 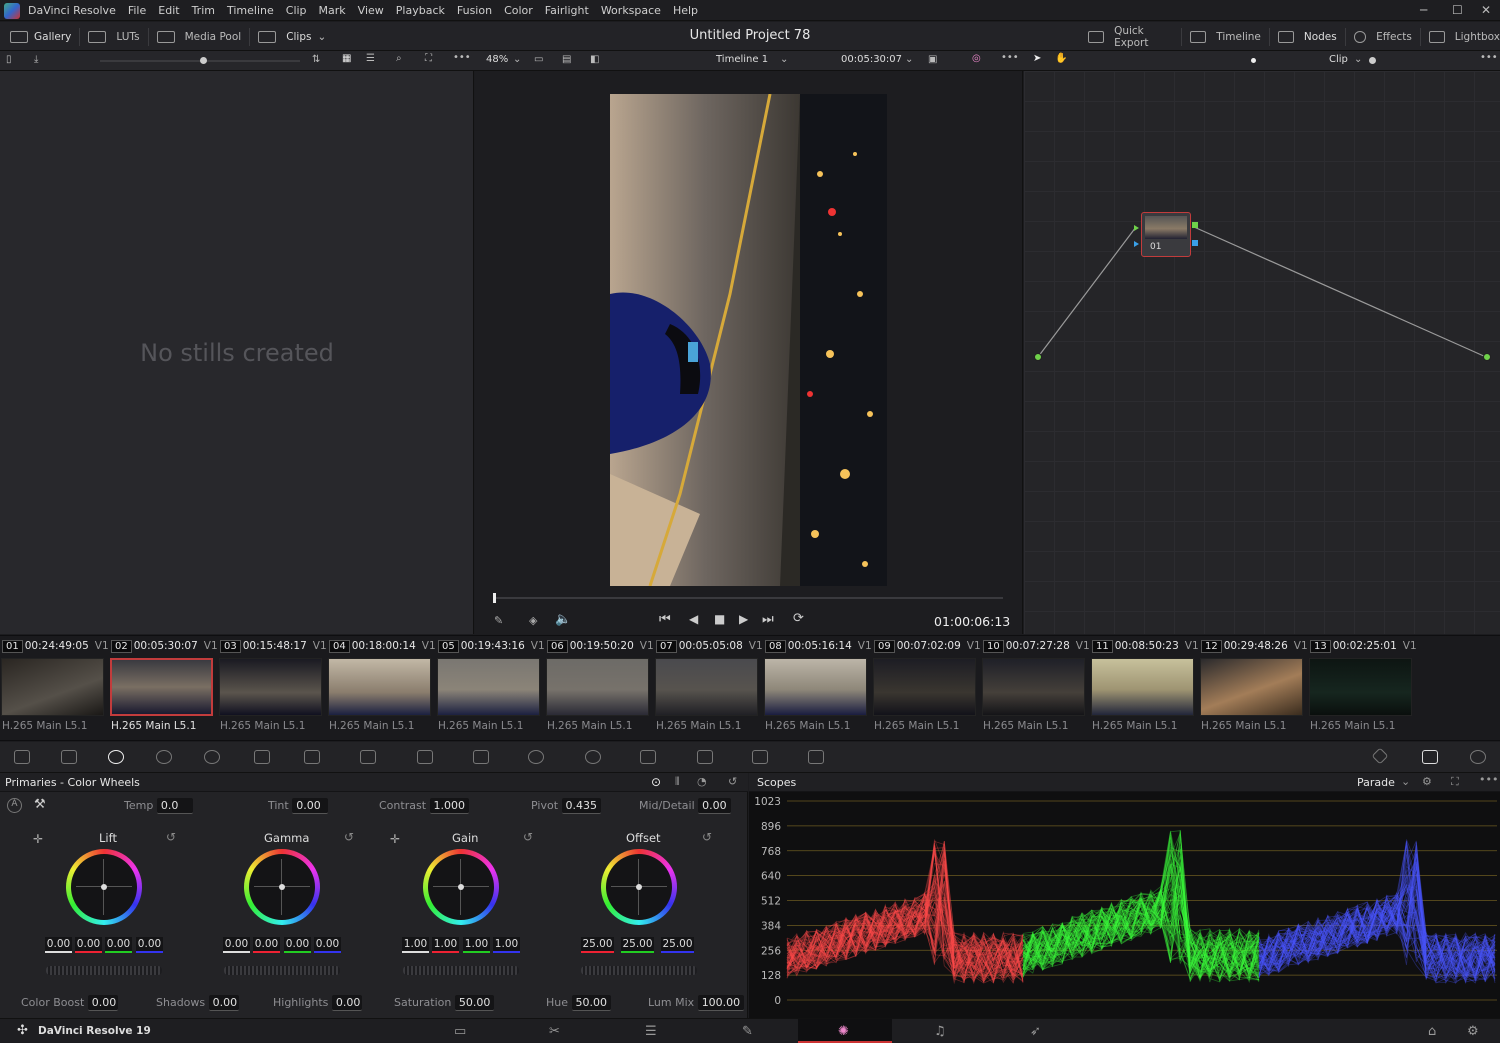 I want to click on clip-item: 04 00:18:00:14 V1 H.265 Main L5.1, so click(x=381, y=686).